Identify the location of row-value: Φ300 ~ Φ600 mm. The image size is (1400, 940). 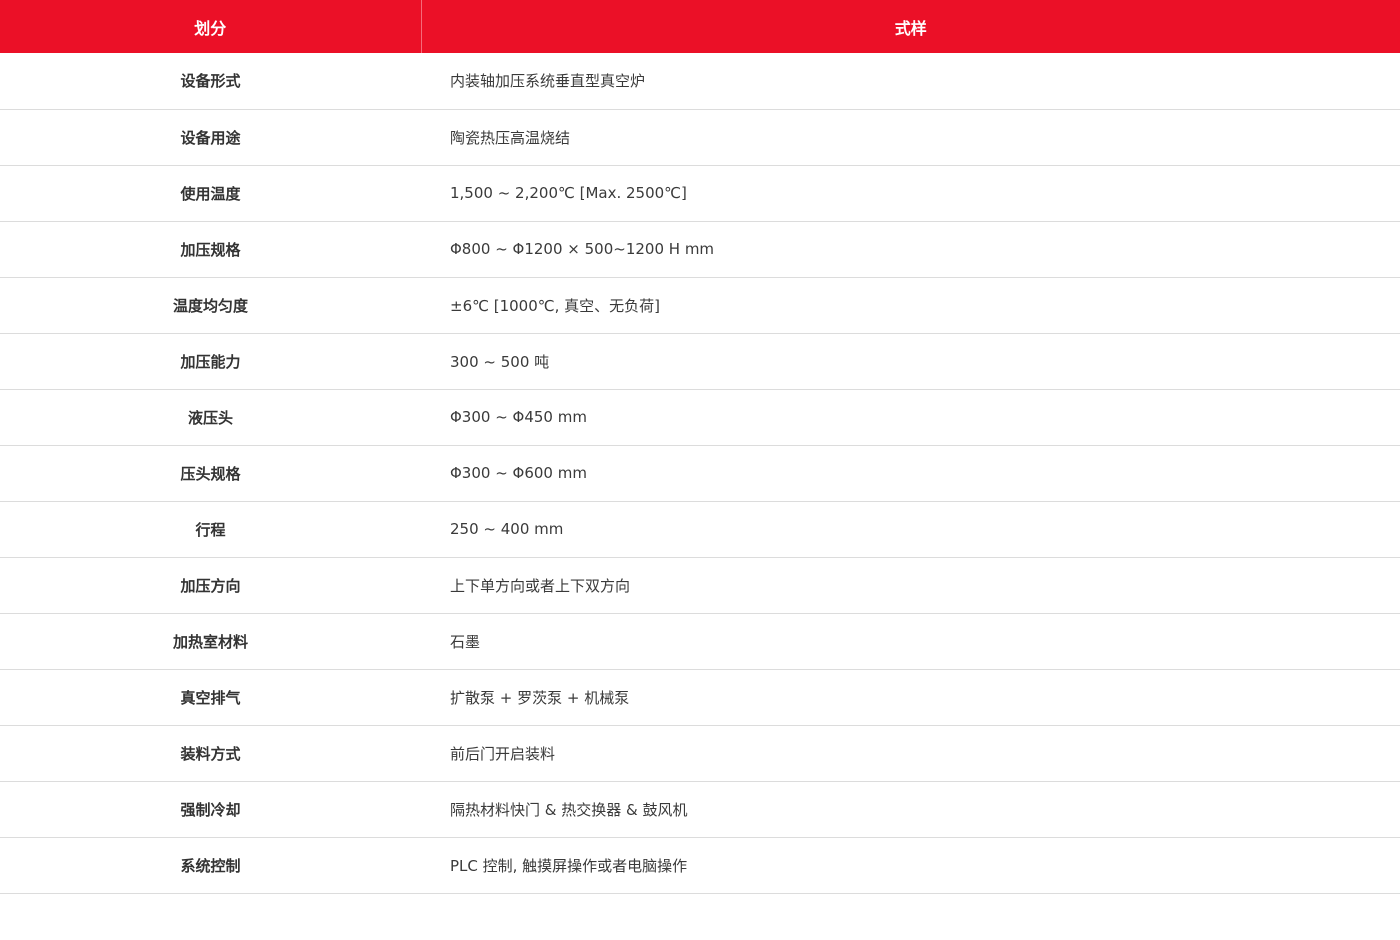
(910, 473).